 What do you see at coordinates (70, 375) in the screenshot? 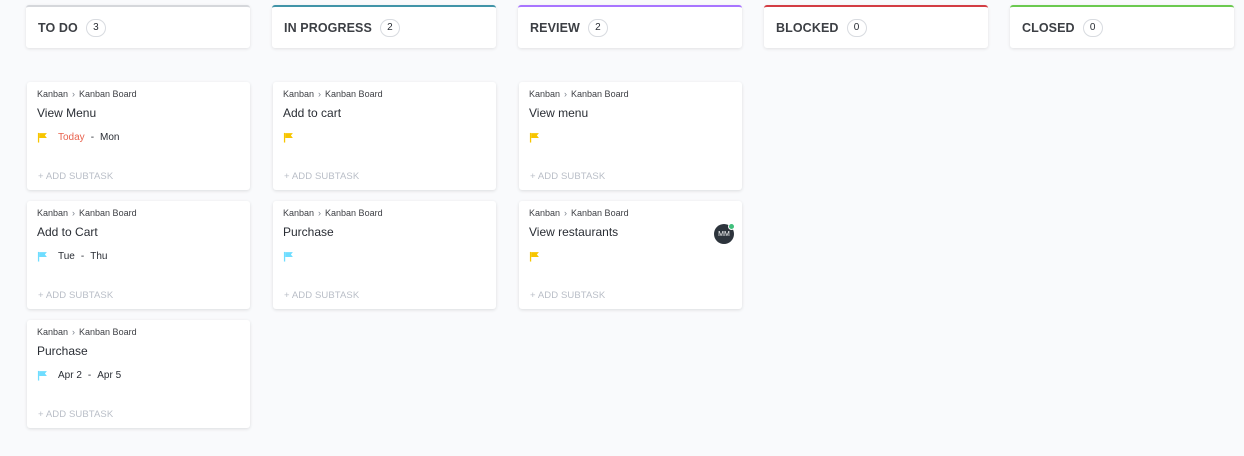
I see `start-date: Apr 2` at bounding box center [70, 375].